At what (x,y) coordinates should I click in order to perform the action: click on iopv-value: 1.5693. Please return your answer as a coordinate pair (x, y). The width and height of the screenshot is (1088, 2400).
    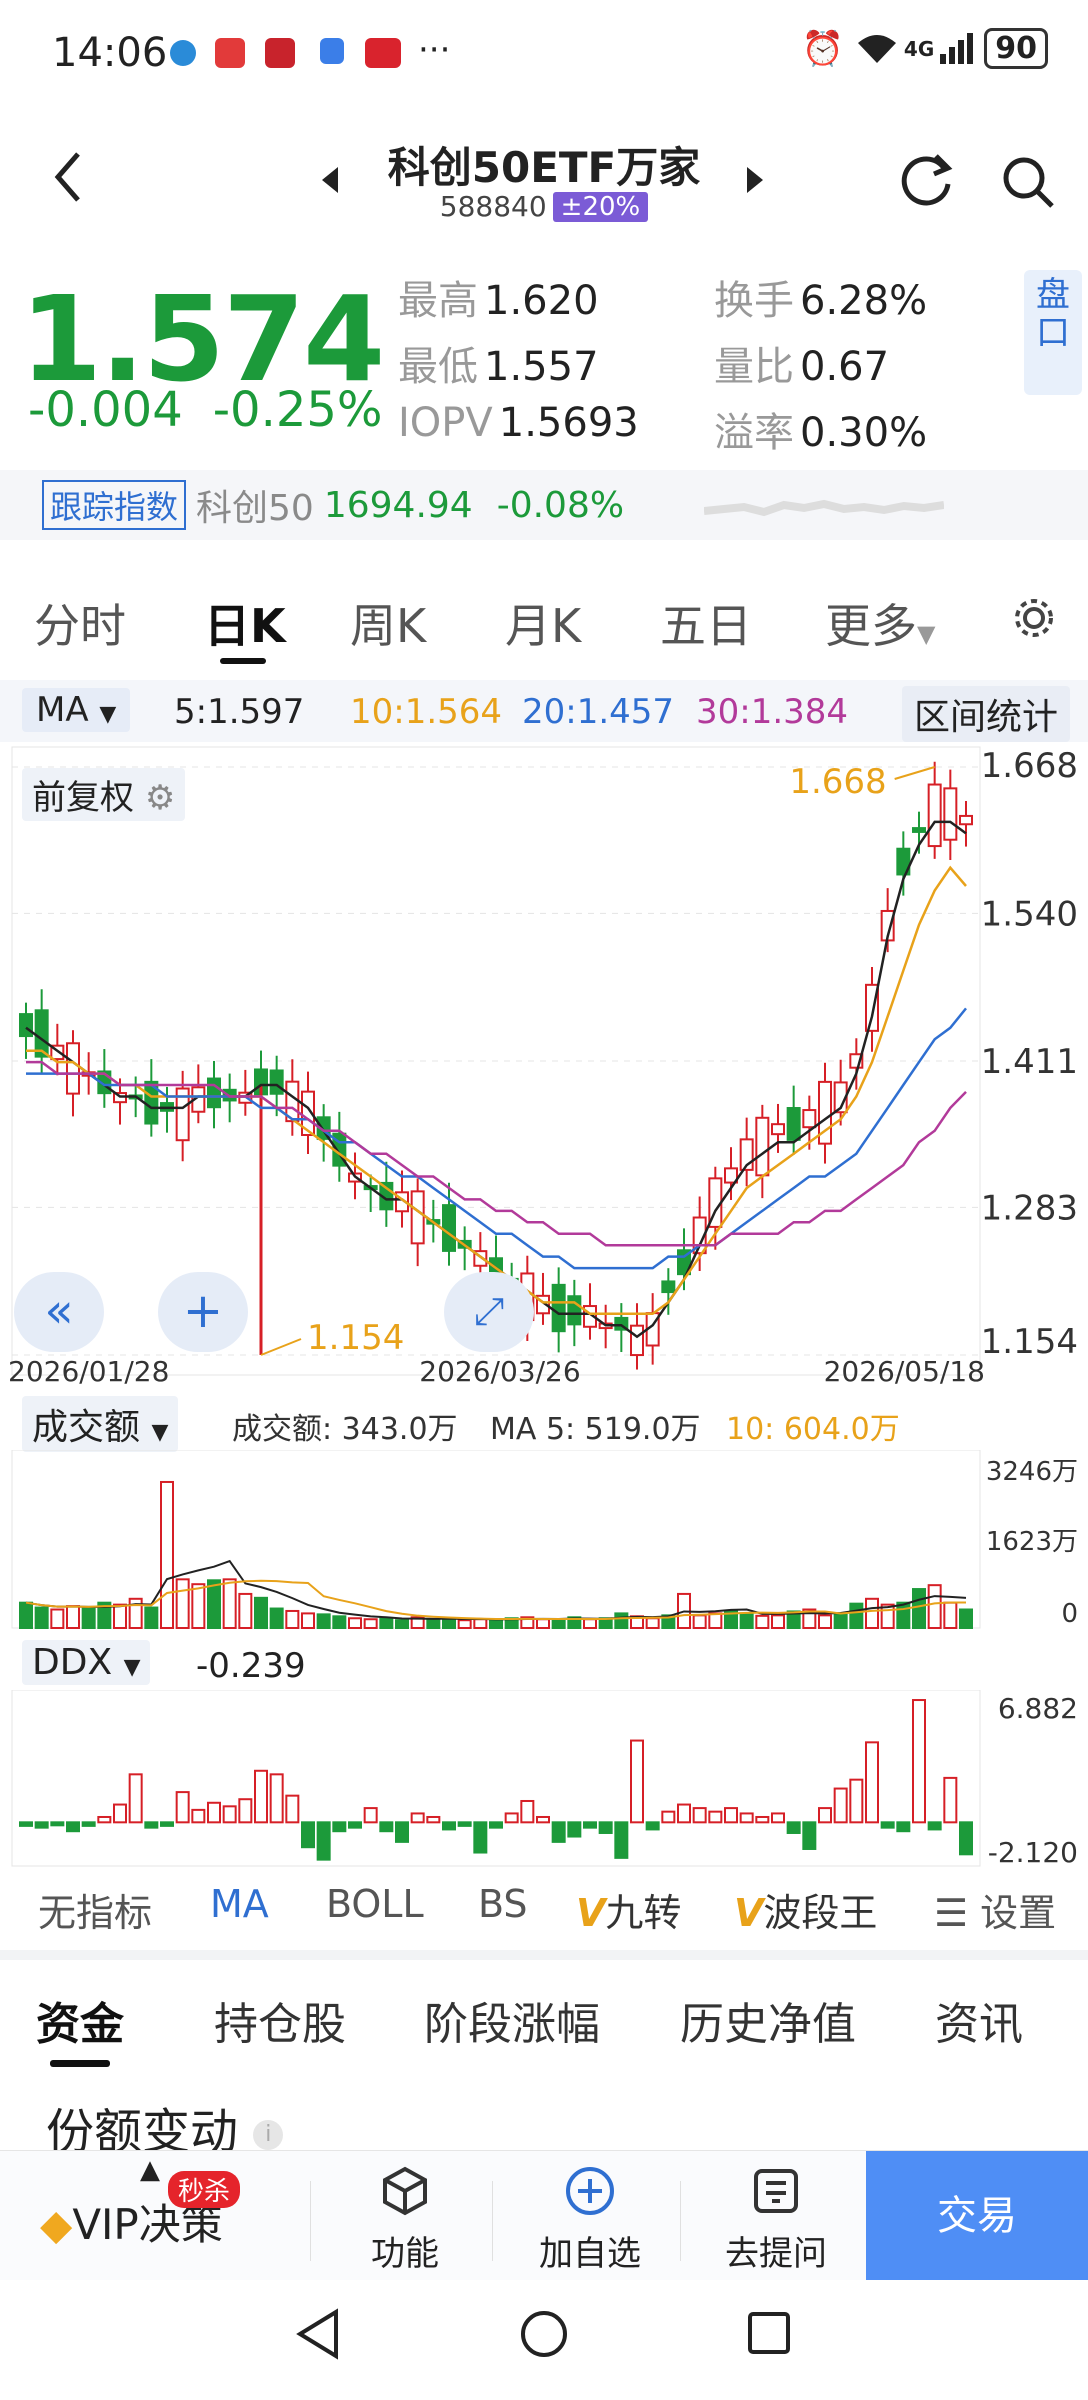
    Looking at the image, I should click on (568, 423).